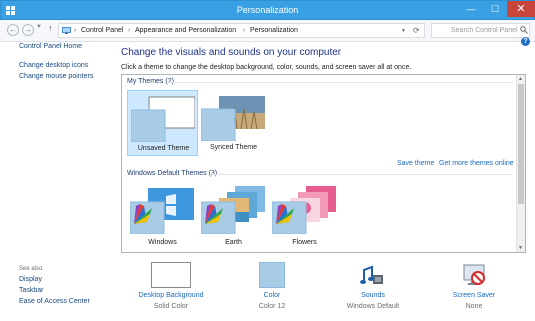 This screenshot has width=535, height=321. What do you see at coordinates (50, 46) in the screenshot?
I see `control-panel-home-link: Control Panel Home` at bounding box center [50, 46].